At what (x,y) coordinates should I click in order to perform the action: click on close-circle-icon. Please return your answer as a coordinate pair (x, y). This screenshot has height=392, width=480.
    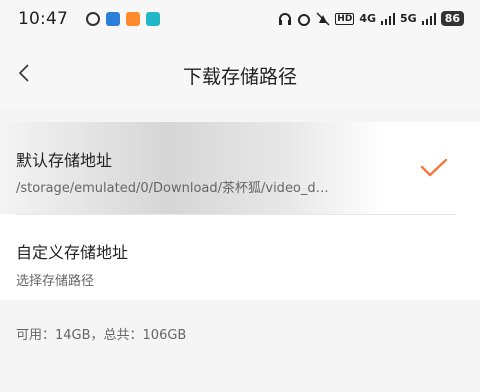
    Looking at the image, I should click on (93, 19).